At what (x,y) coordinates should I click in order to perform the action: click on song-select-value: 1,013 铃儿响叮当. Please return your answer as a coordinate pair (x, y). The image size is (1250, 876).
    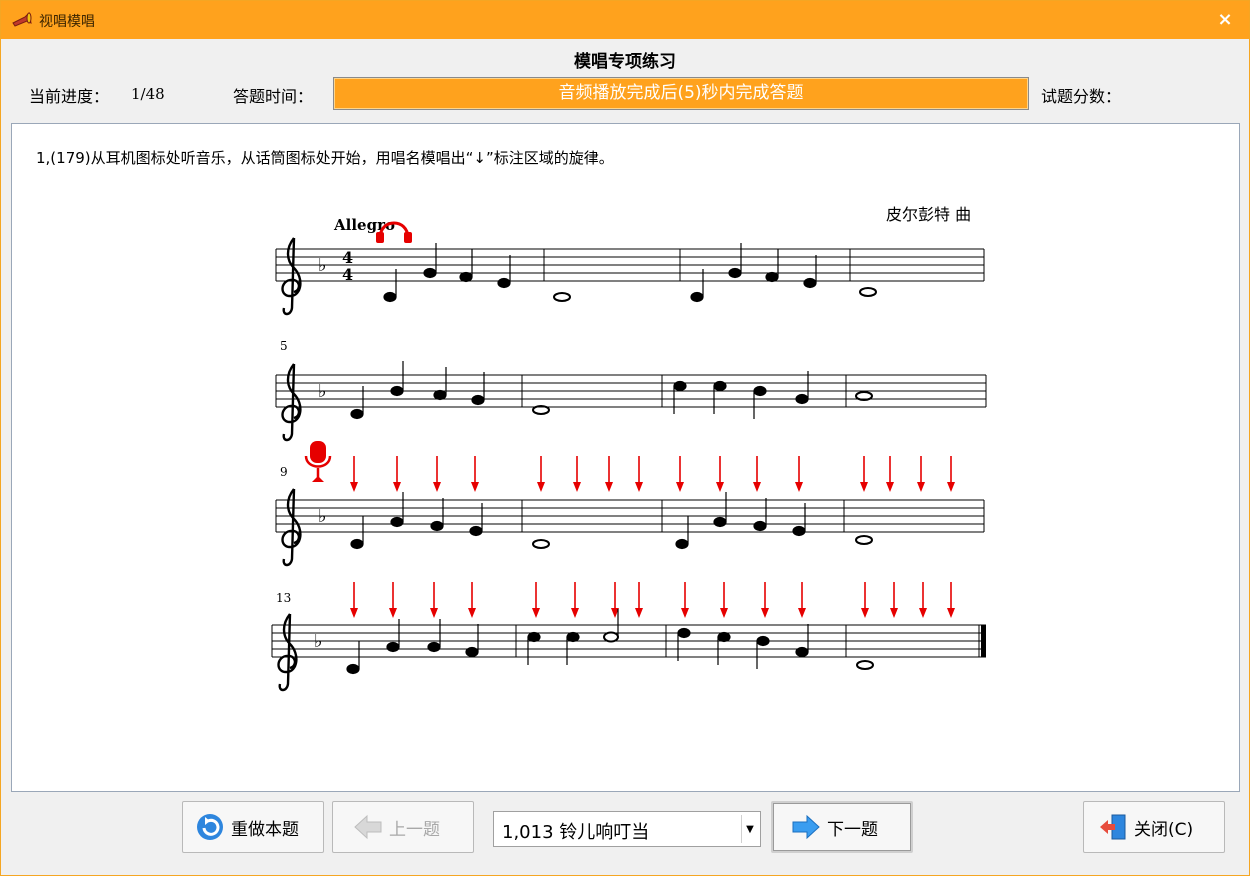
    Looking at the image, I should click on (576, 832).